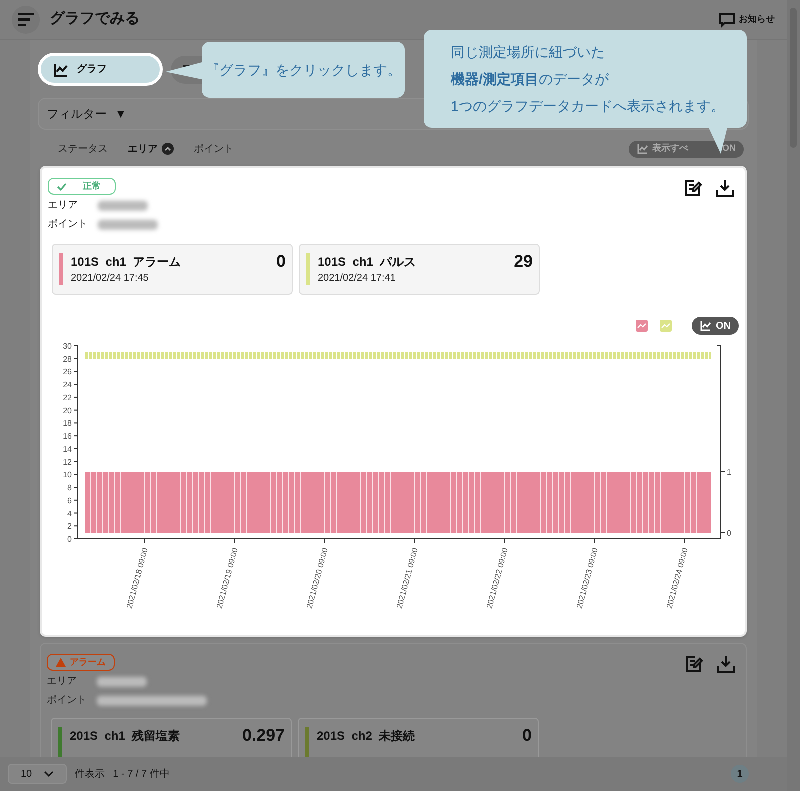 The height and width of the screenshot is (791, 800). What do you see at coordinates (67, 385) in the screenshot?
I see `y-tick-label: 24` at bounding box center [67, 385].